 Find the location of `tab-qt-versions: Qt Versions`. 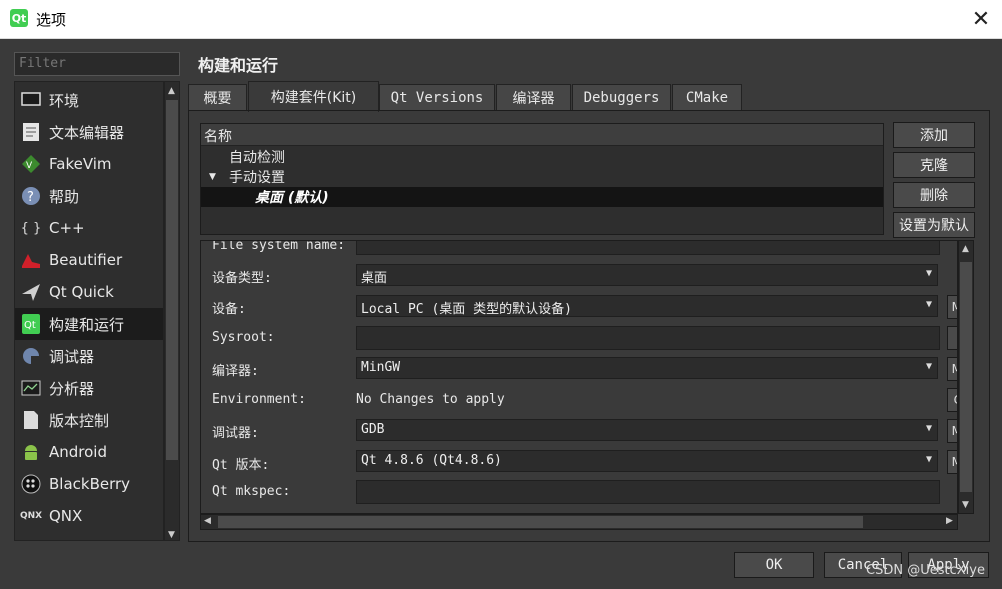

tab-qt-versions: Qt Versions is located at coordinates (437, 97).